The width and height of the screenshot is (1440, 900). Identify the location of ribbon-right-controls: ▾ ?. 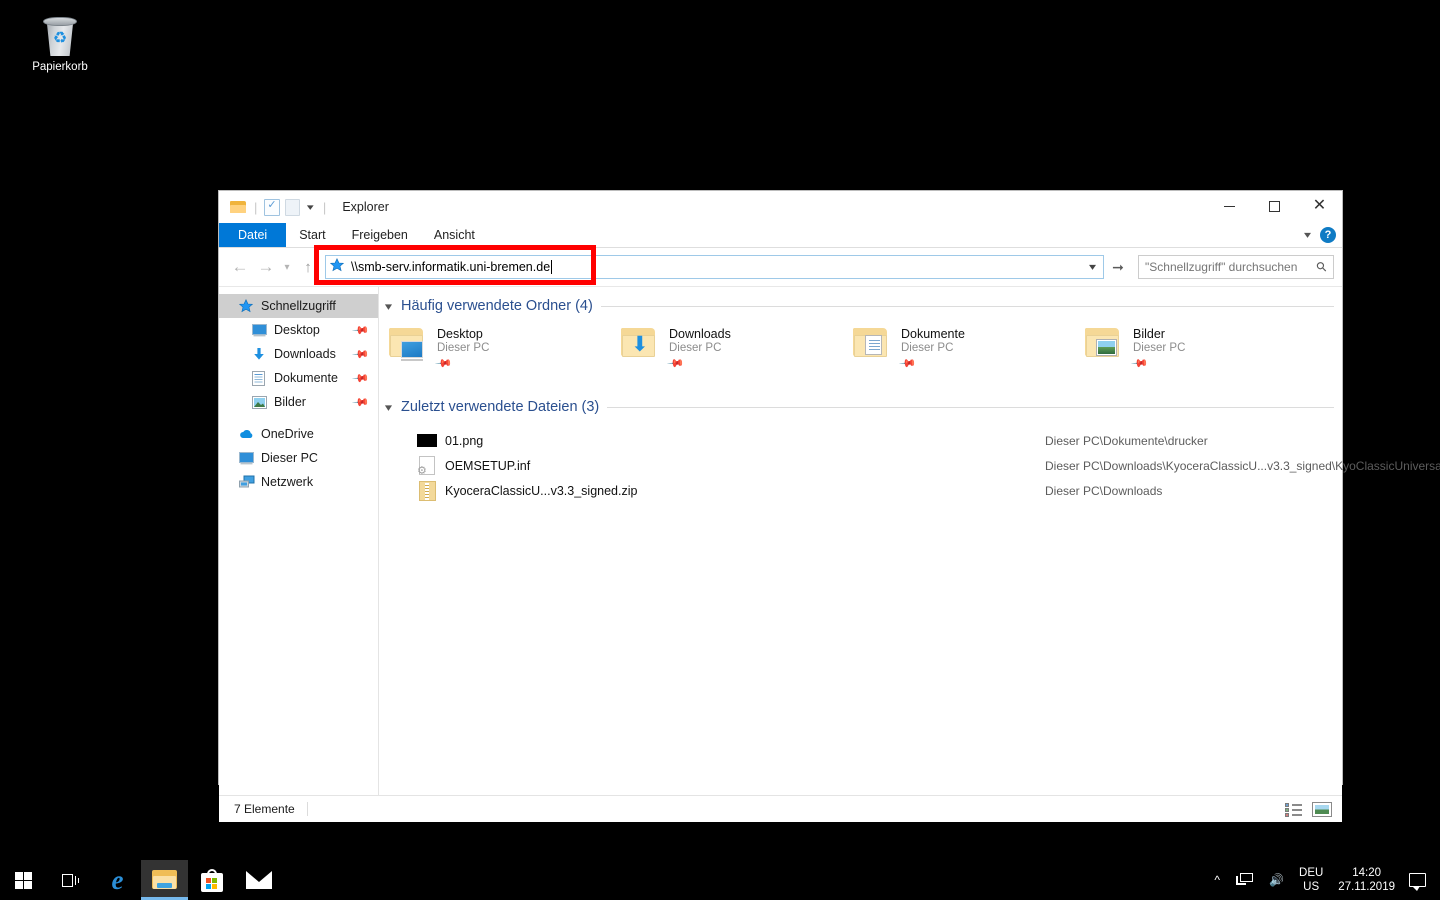
(1320, 235).